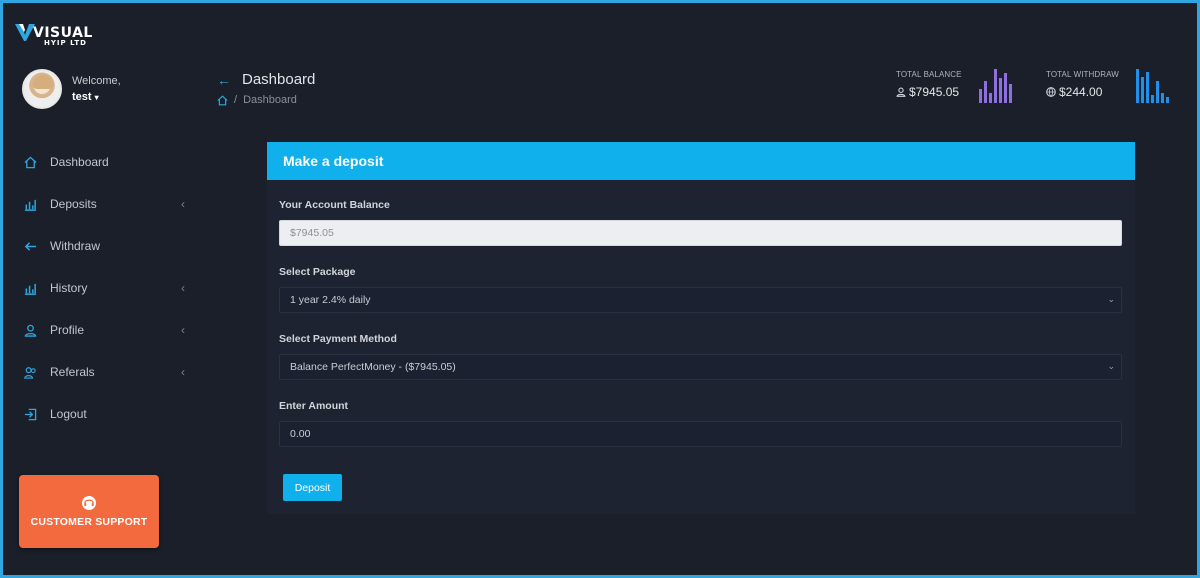 This screenshot has height=578, width=1200. What do you see at coordinates (934, 92) in the screenshot?
I see `total-balance-value: $7945.05` at bounding box center [934, 92].